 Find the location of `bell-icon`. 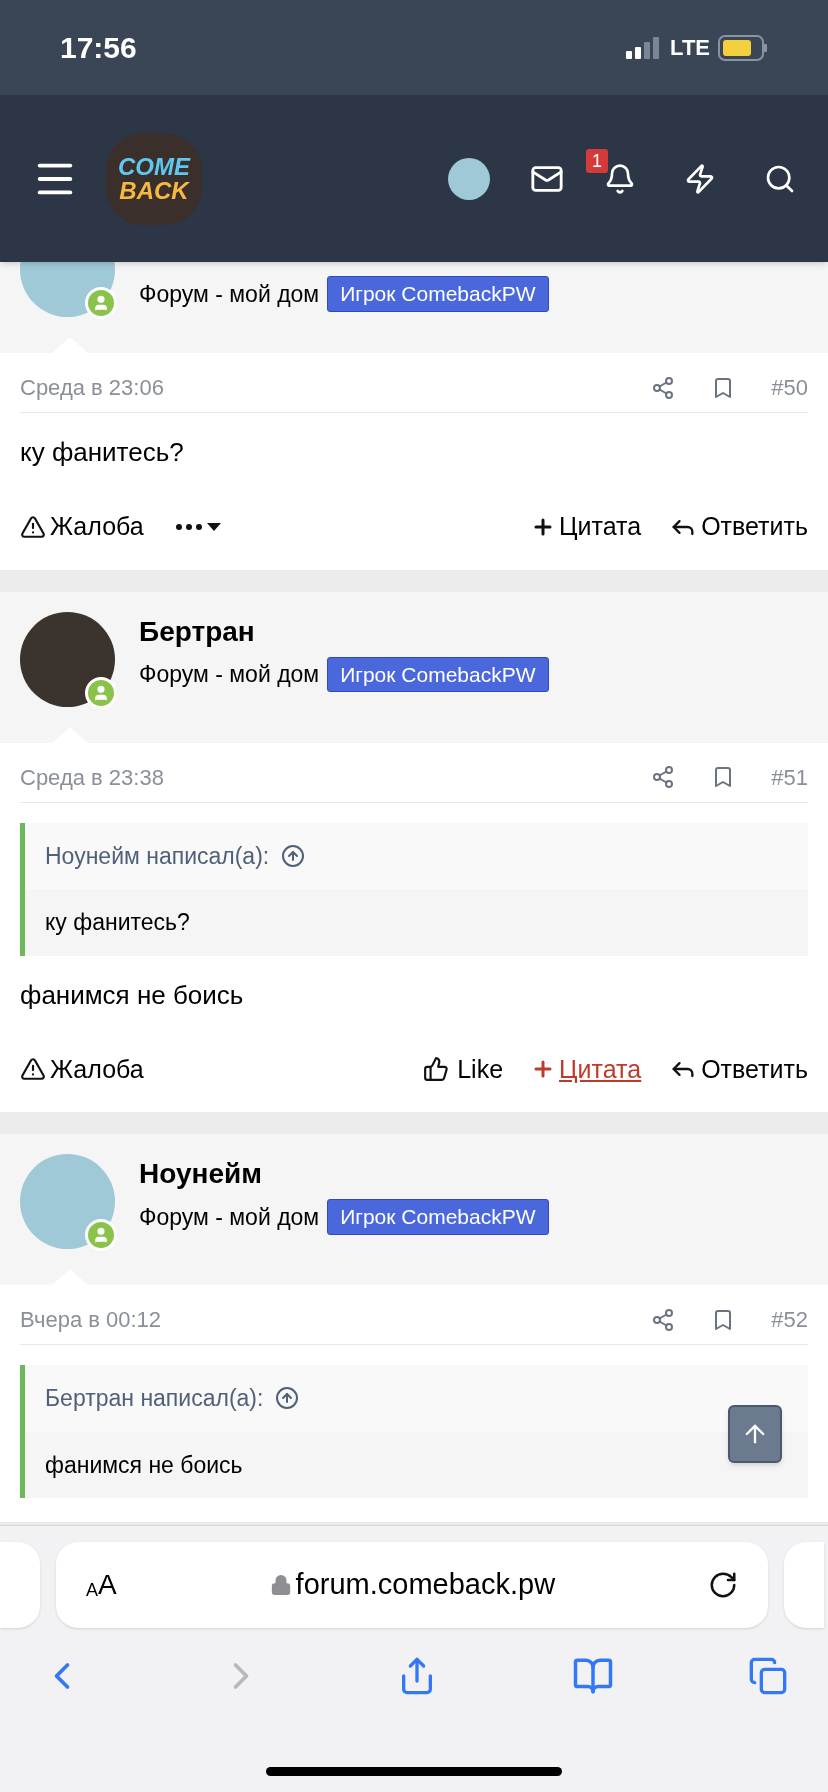

bell-icon is located at coordinates (620, 178).